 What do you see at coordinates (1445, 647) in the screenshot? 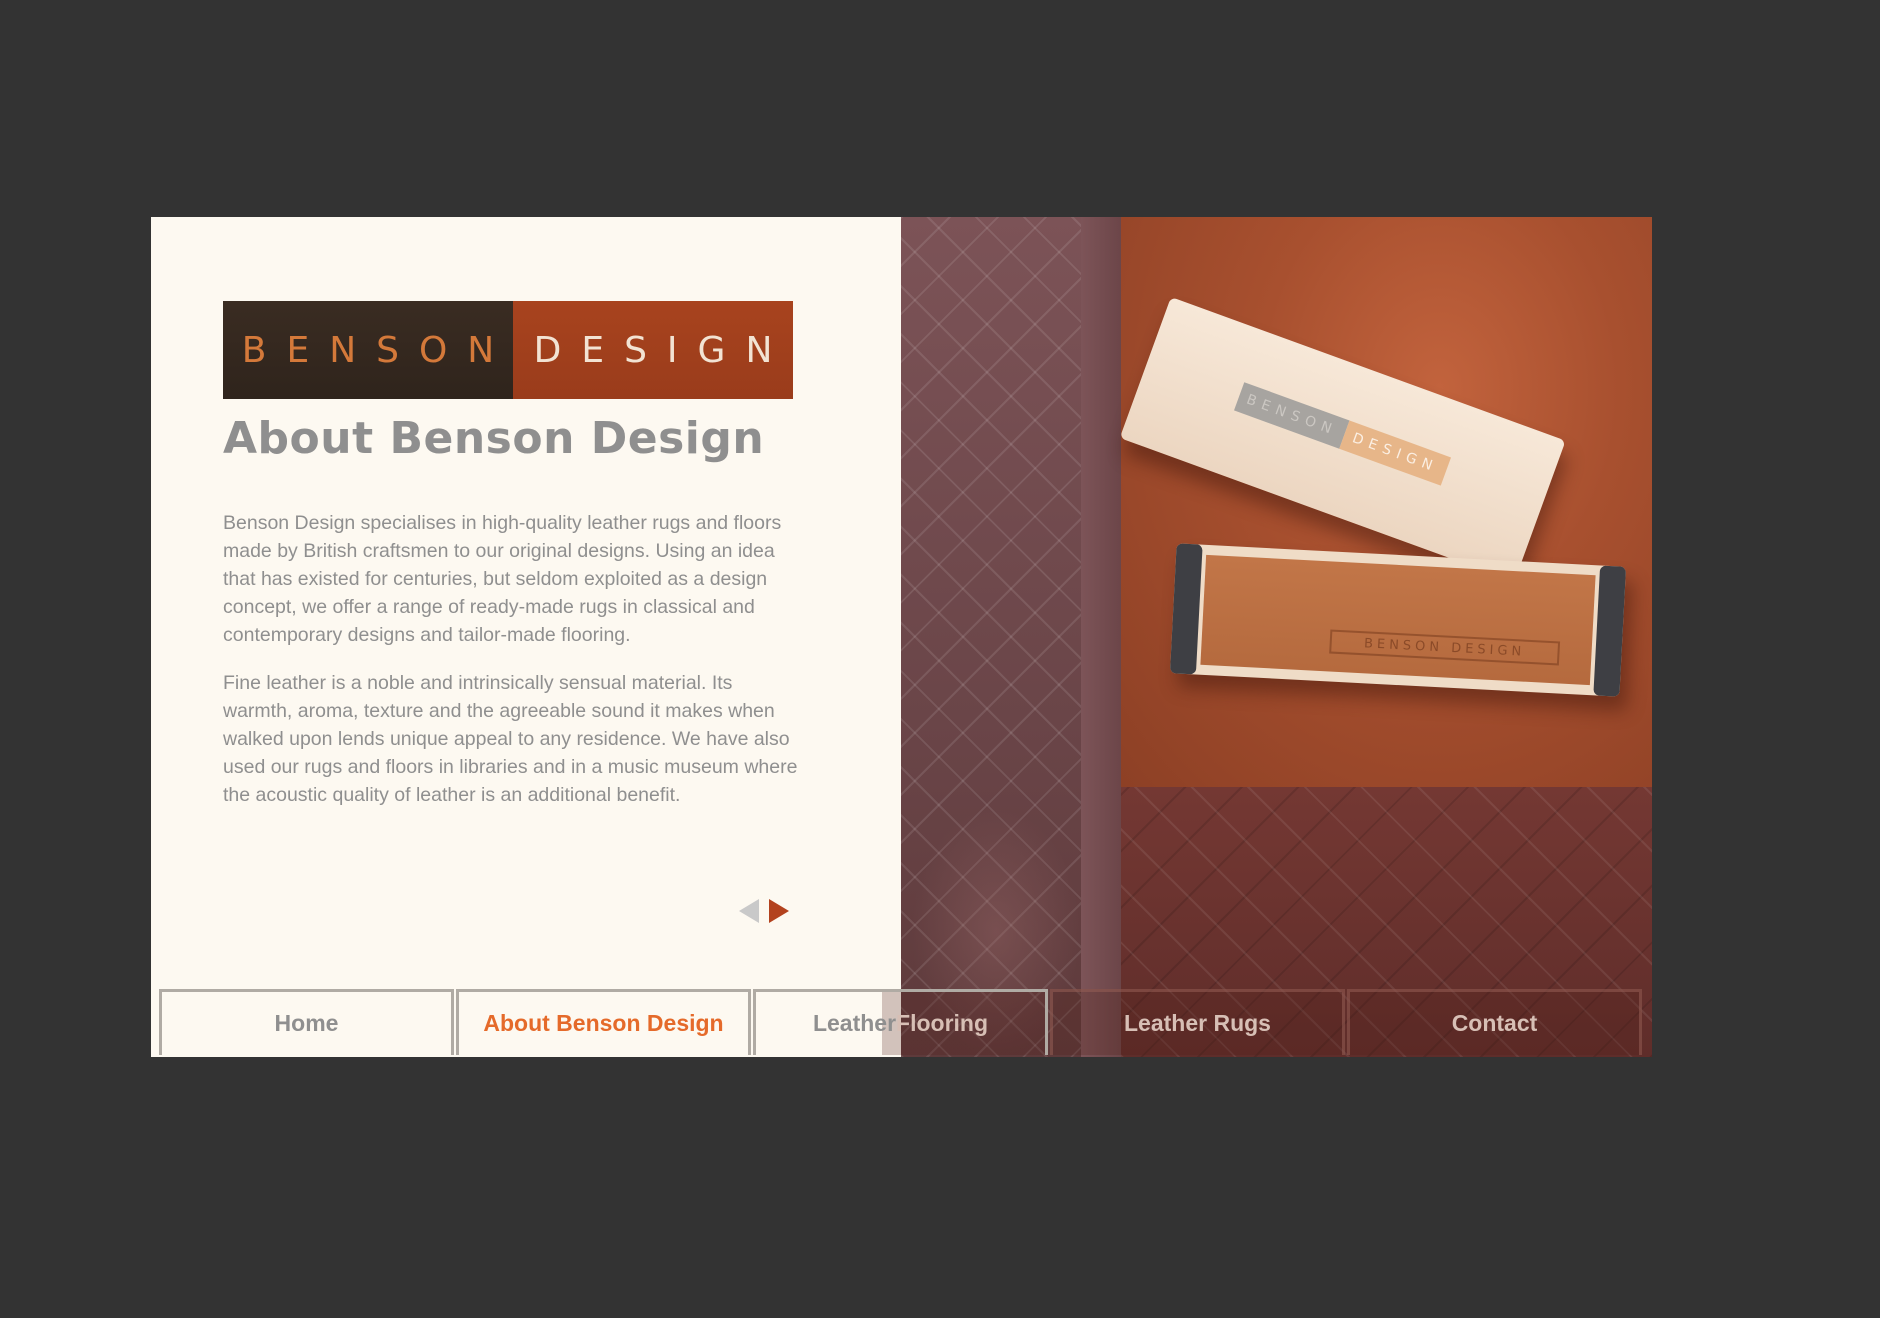
I see `embossed-stamp: BENSON DESIGN` at bounding box center [1445, 647].